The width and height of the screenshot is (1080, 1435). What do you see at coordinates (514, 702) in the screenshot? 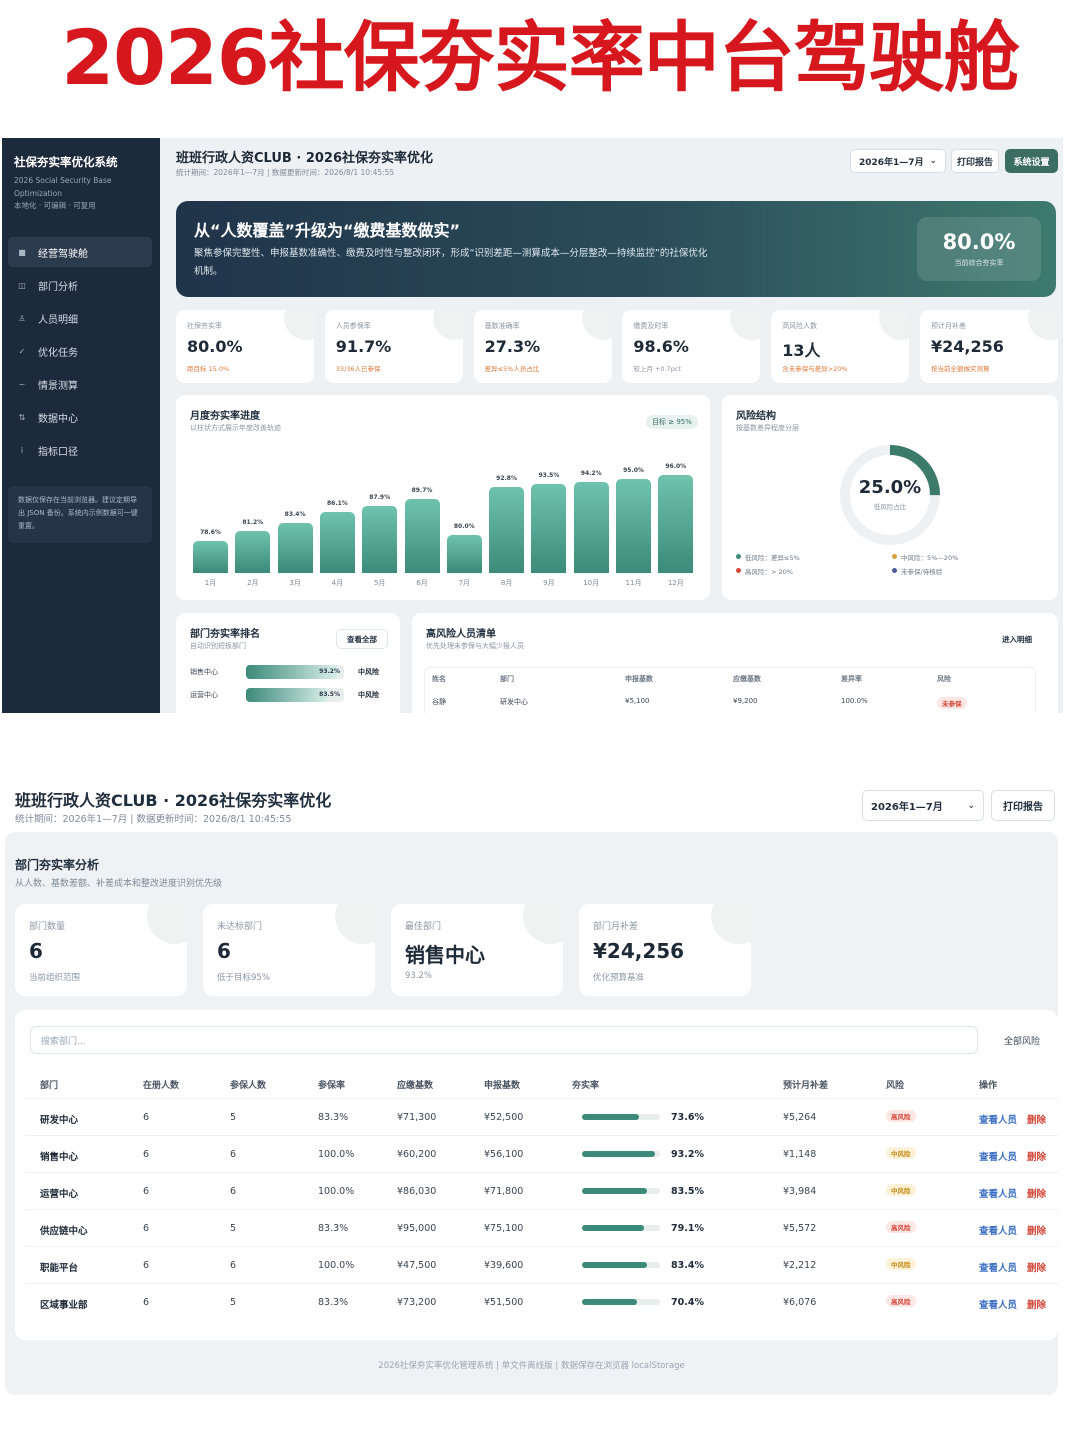
I see `cell-dept: 研发中心` at bounding box center [514, 702].